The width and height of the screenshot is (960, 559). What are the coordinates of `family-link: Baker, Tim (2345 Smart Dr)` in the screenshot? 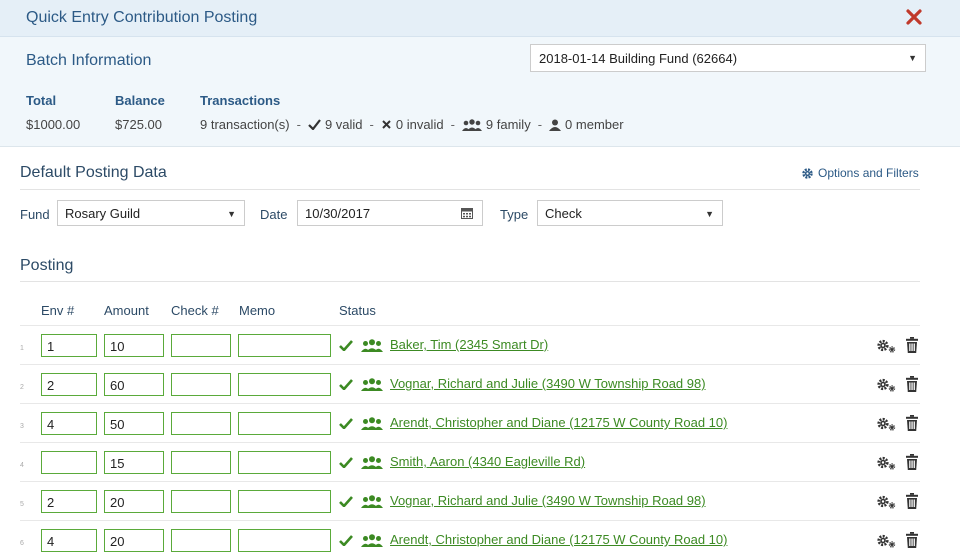 It's located at (469, 344).